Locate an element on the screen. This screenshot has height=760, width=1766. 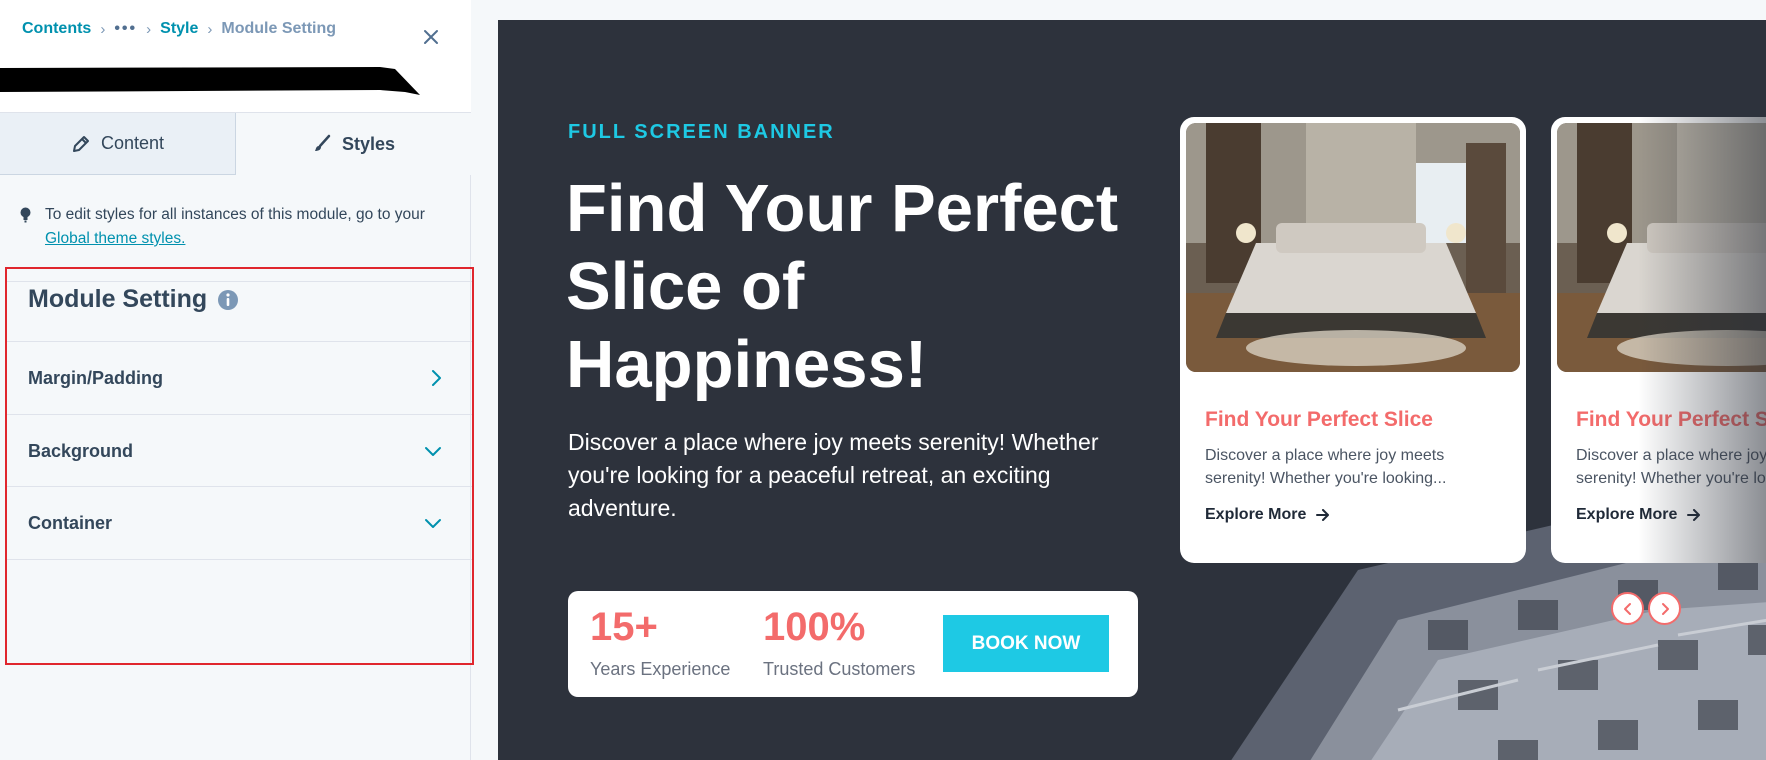
breadcrumb-ellipsis: ••• is located at coordinates (125, 29).